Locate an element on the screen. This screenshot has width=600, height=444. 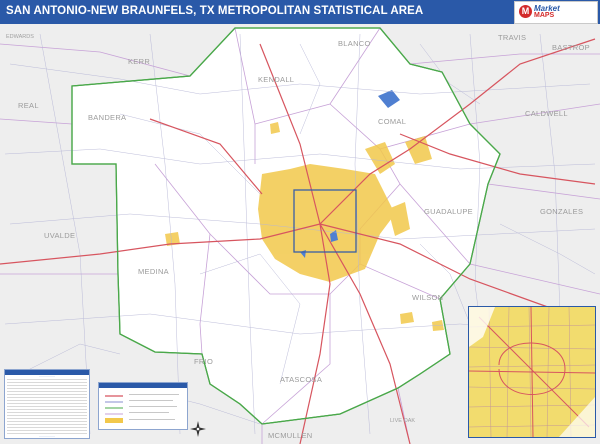
label-comal: COMAL is located at coordinates (392, 121).